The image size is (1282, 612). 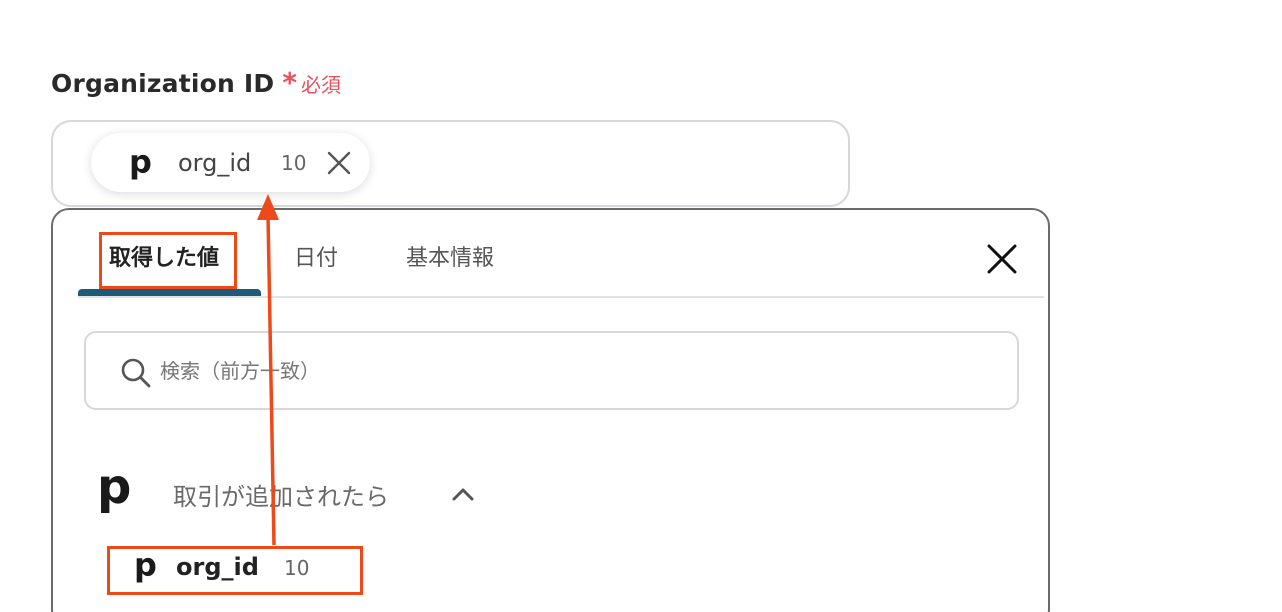 I want to click on chip-close-icon, so click(x=339, y=163).